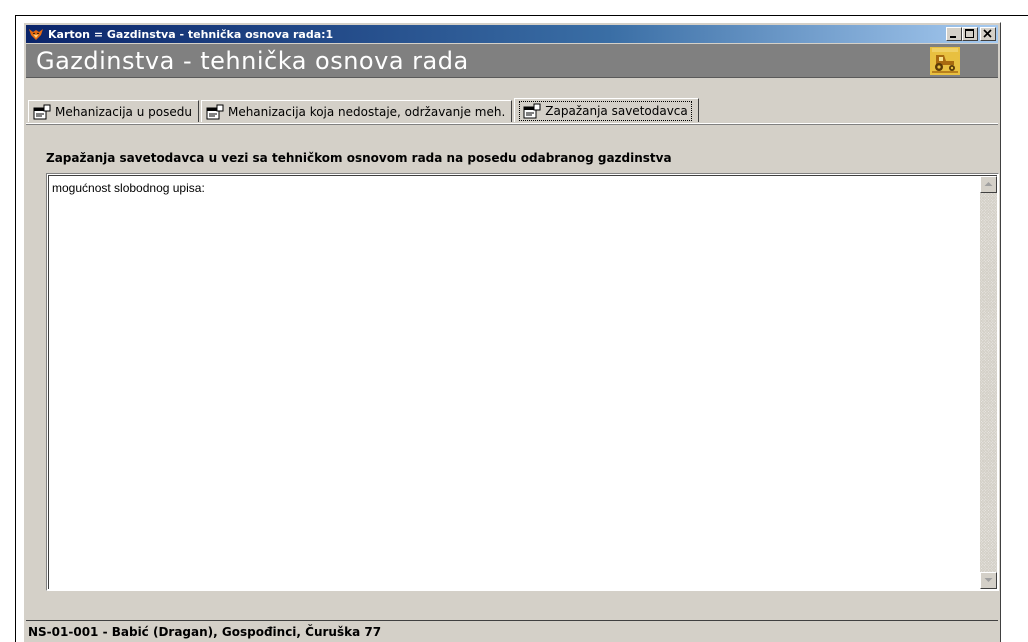 The height and width of the screenshot is (642, 1028). I want to click on close-icon, so click(987, 33).